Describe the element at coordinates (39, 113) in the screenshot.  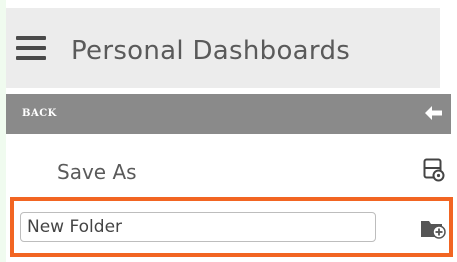
I see `back-label: BACK` at that location.